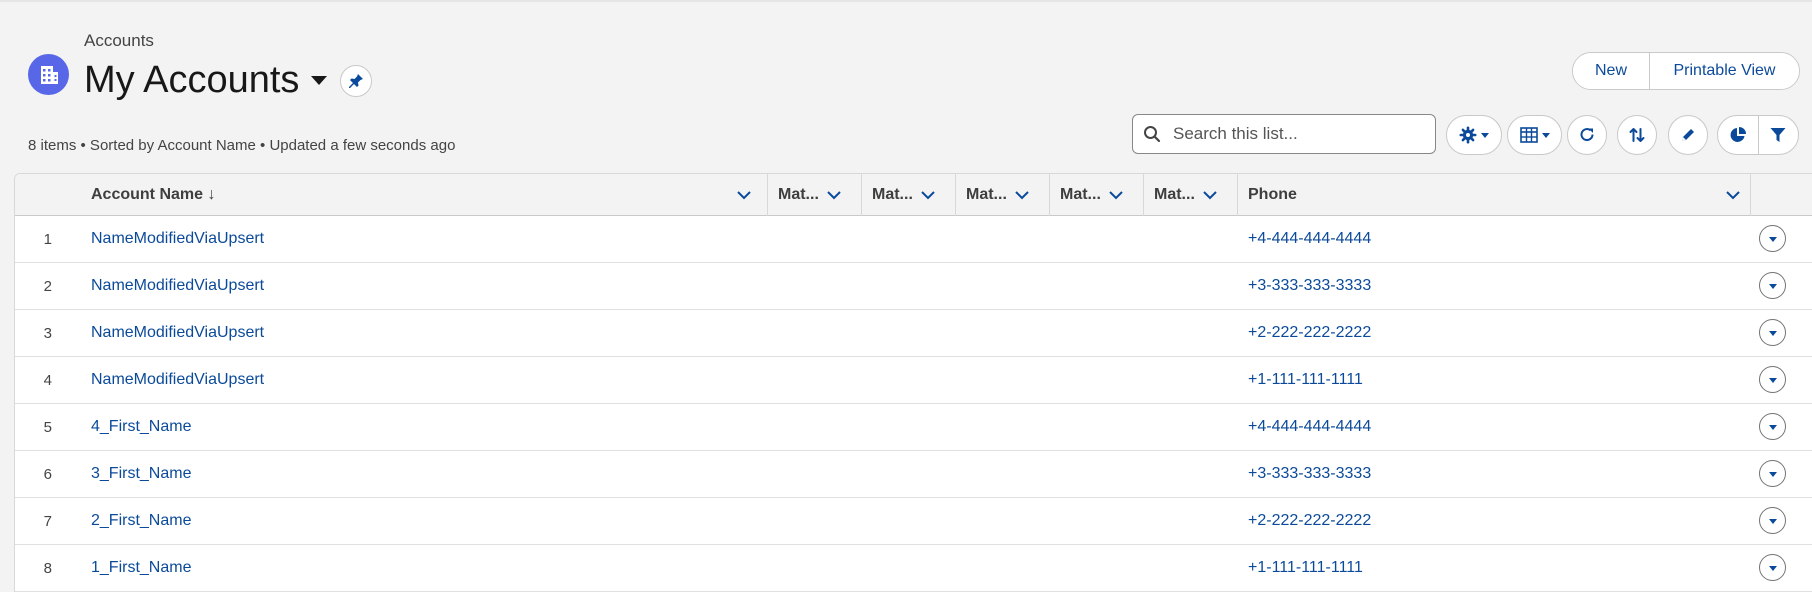  I want to click on row-number: 8, so click(47, 568).